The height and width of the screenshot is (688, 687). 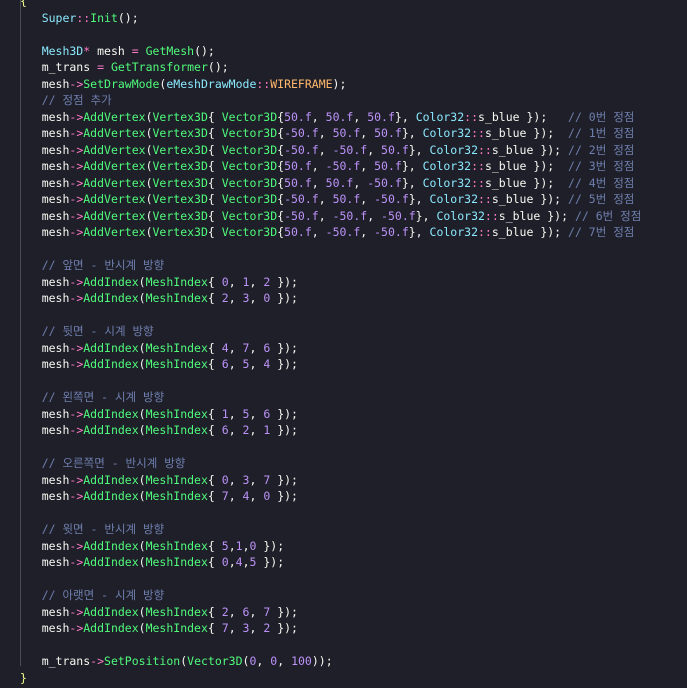 What do you see at coordinates (89, 265) in the screenshot?
I see `code-line: // 앞면 - 반시계 방향` at bounding box center [89, 265].